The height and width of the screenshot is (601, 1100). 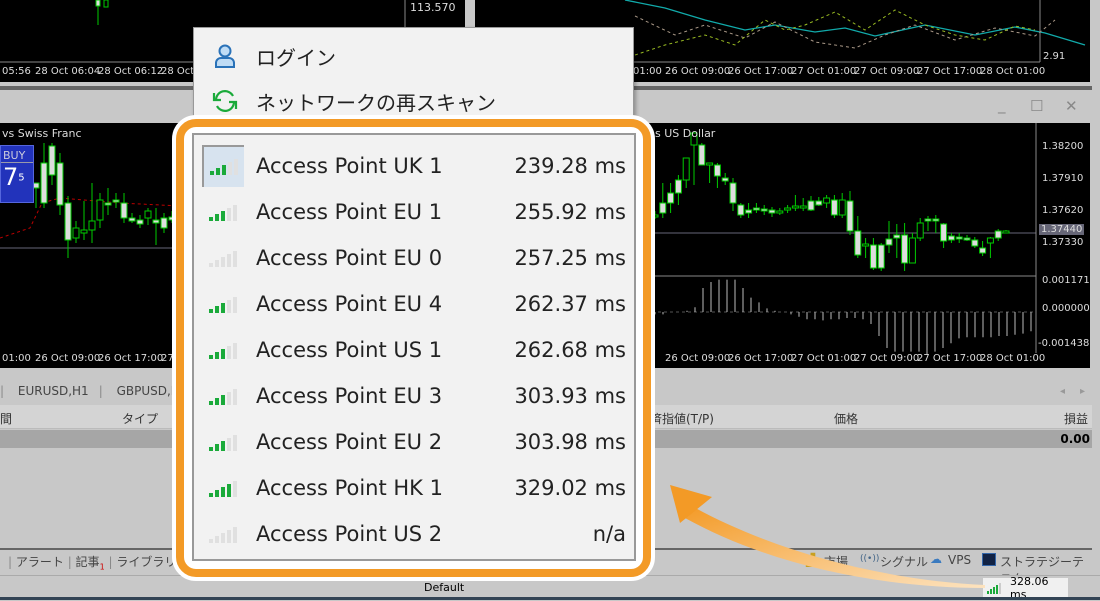 I want to click on maximize-button: ☐, so click(x=1036, y=106).